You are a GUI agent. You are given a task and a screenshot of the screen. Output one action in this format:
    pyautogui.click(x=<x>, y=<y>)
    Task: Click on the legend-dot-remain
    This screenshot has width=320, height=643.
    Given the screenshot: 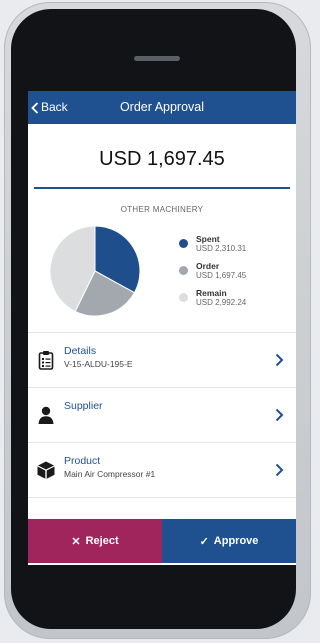 What is the action you would take?
    pyautogui.click(x=183, y=297)
    